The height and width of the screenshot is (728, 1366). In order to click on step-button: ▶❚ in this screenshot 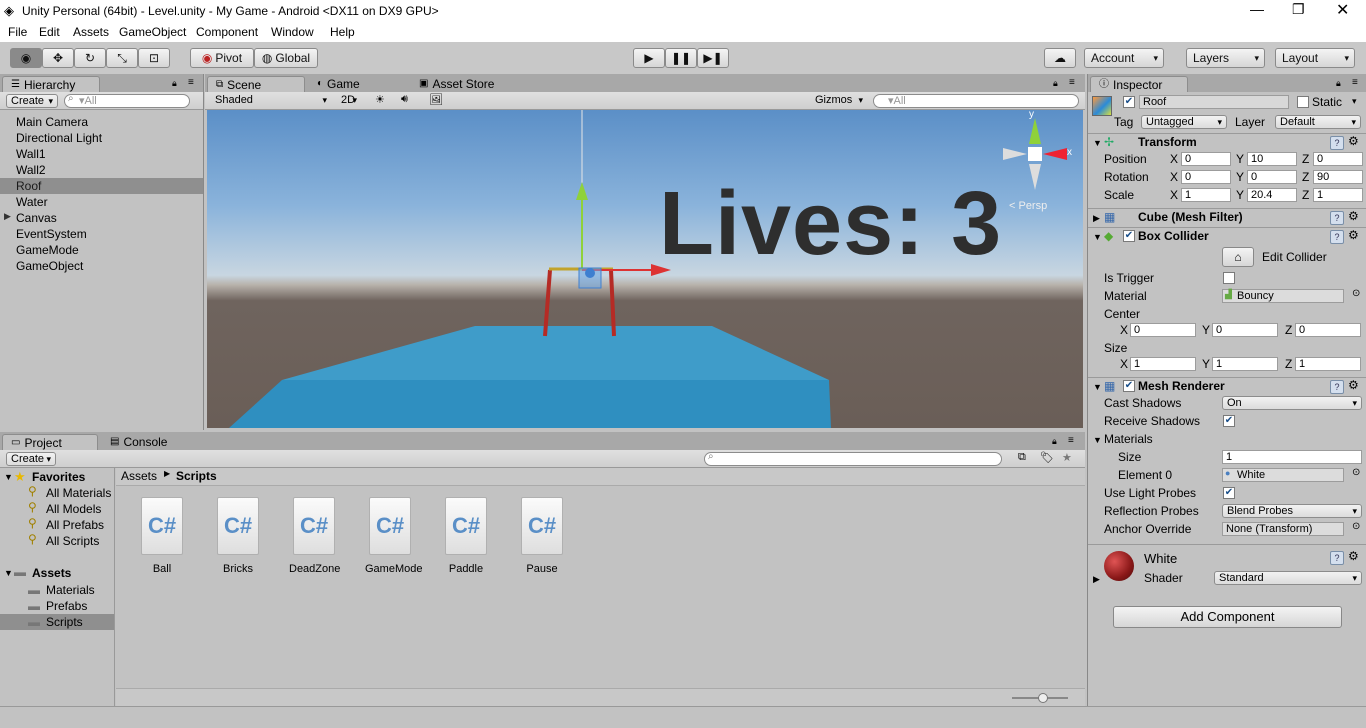, I will do `click(713, 58)`.